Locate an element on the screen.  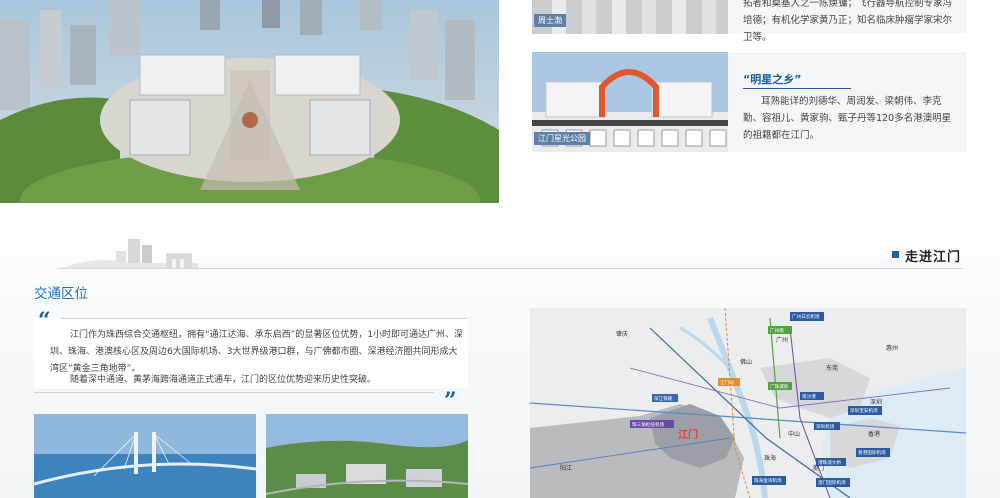
quote-close-icon: ” is located at coordinates (450, 401).